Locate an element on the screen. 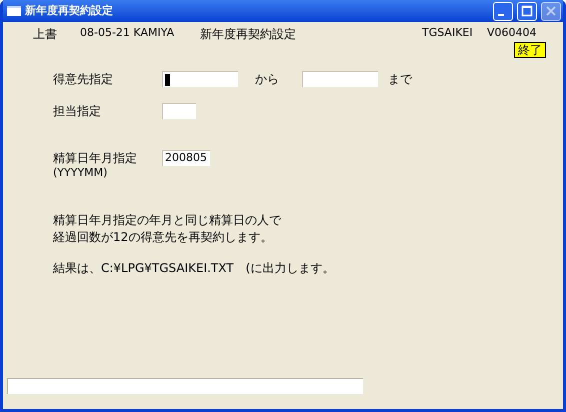  minimize-button is located at coordinates (503, 11).